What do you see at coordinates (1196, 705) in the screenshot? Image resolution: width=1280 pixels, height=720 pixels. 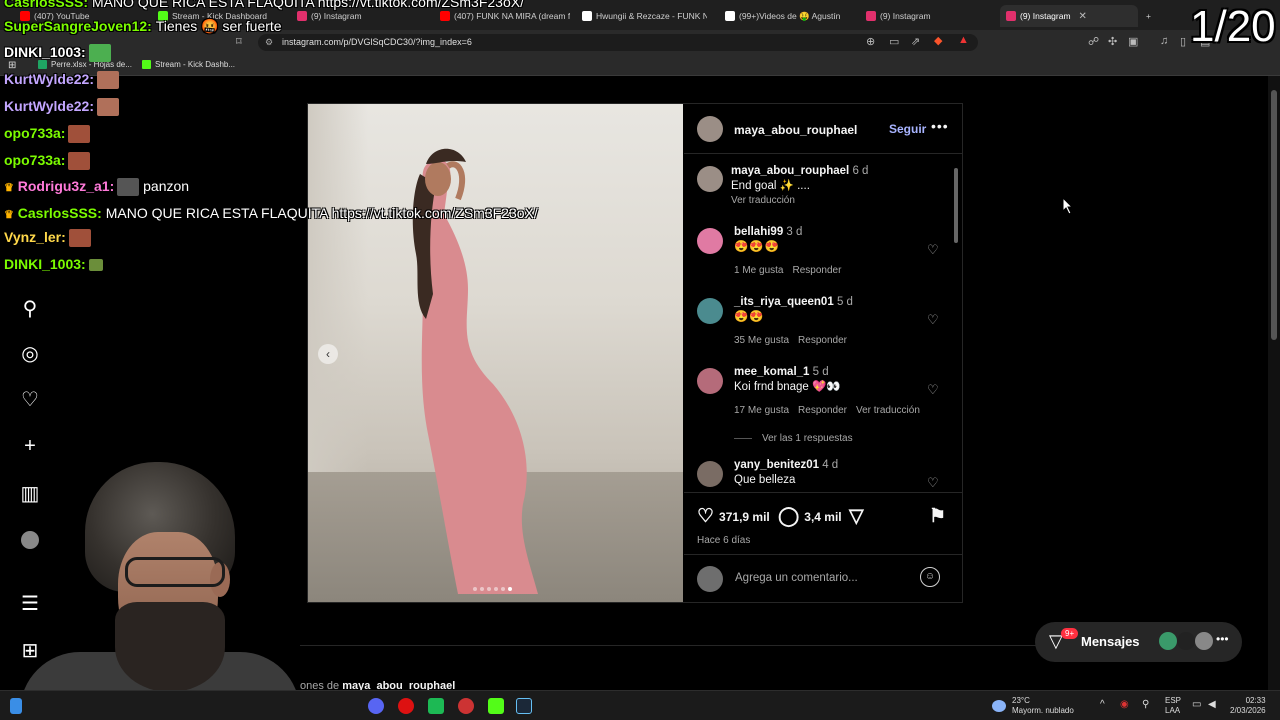 I see `network-icon: ▭` at bounding box center [1196, 705].